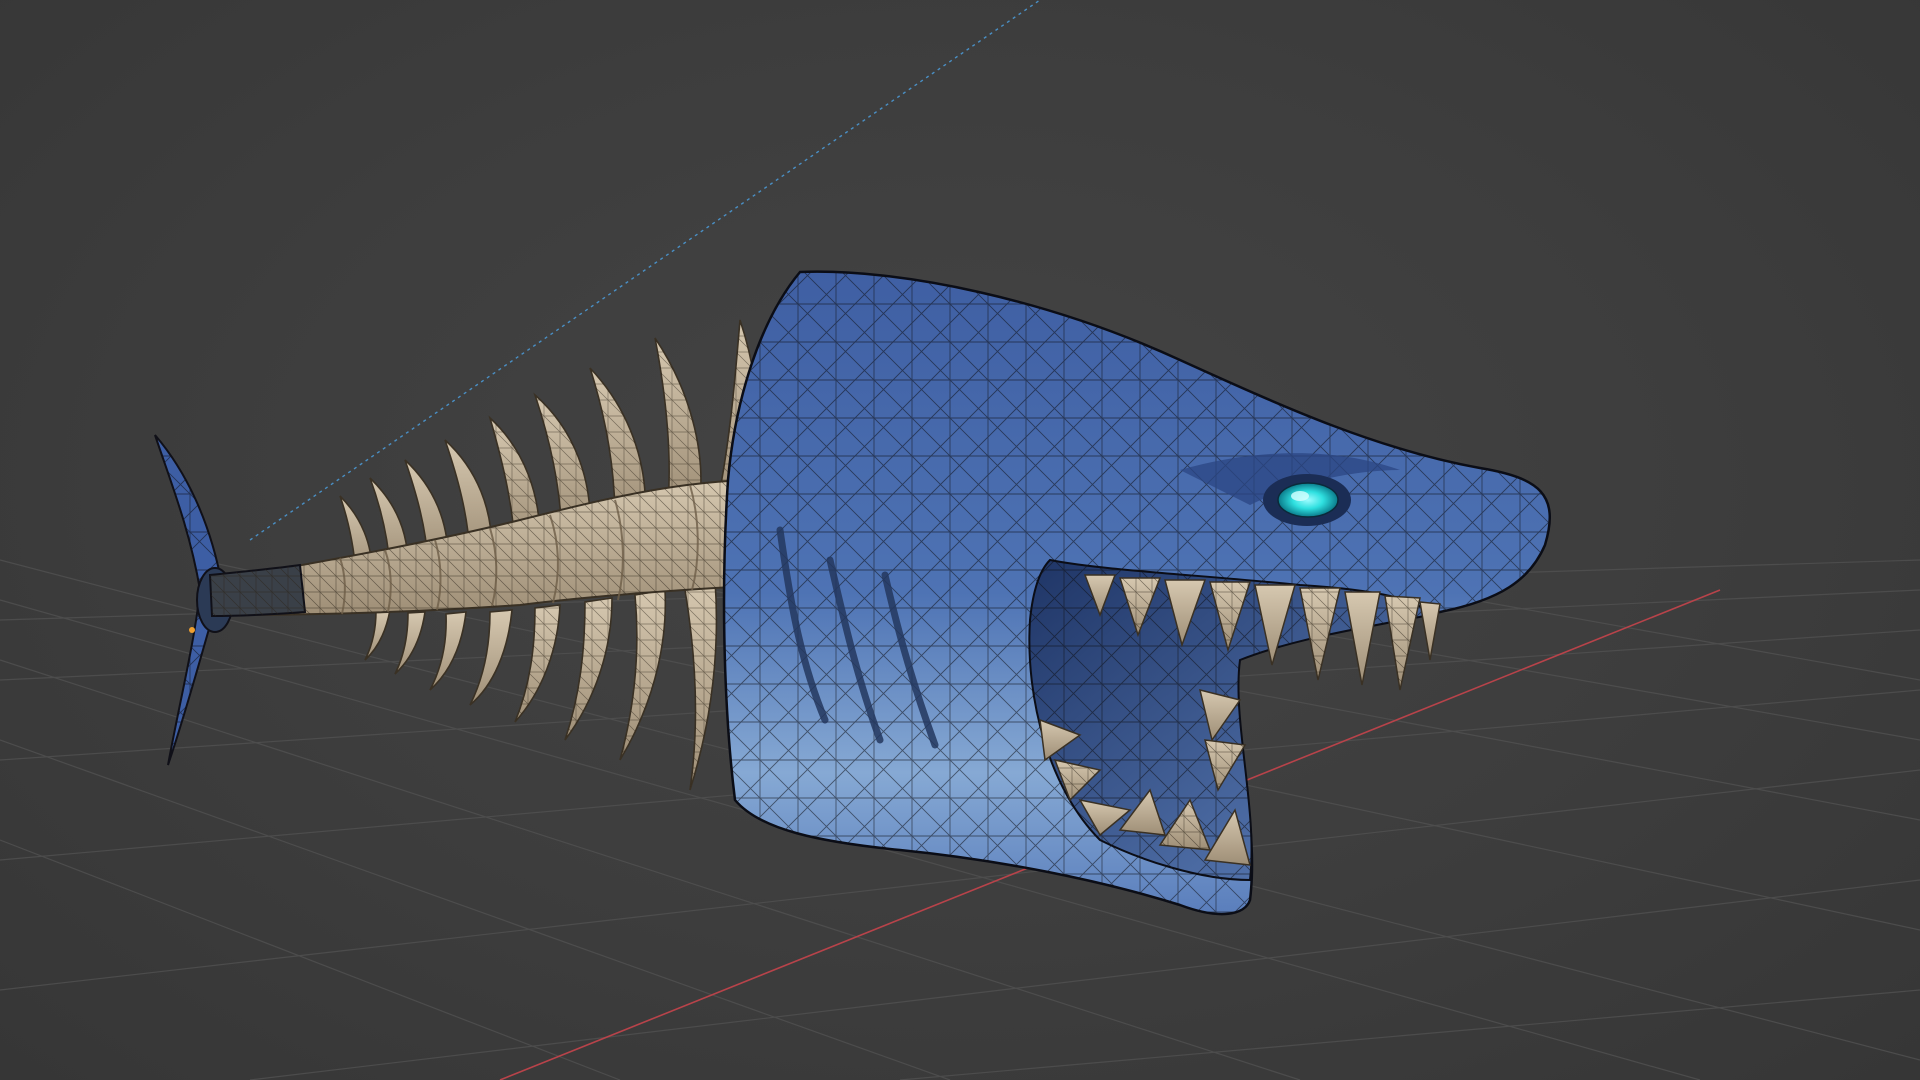 This screenshot has width=1920, height=1080. I want to click on shark-eye, so click(1307, 500).